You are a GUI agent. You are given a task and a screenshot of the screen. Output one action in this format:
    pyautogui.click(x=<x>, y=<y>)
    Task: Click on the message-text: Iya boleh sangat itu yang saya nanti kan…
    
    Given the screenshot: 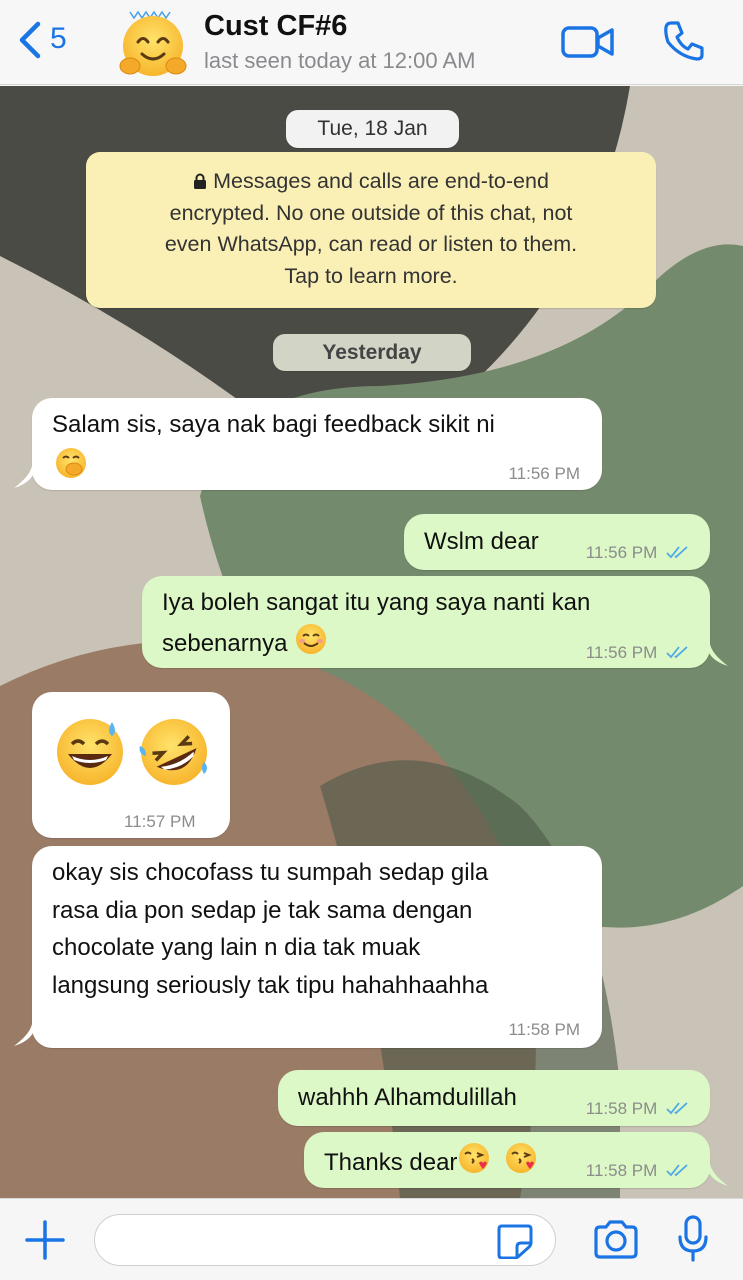 What is the action you would take?
    pyautogui.click(x=376, y=623)
    